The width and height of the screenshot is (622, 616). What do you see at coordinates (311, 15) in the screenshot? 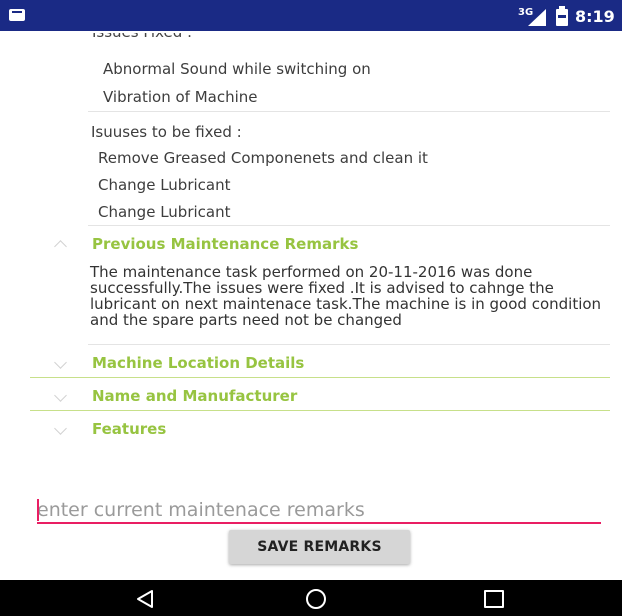
I see `status-bar: 3G 8:19` at bounding box center [311, 15].